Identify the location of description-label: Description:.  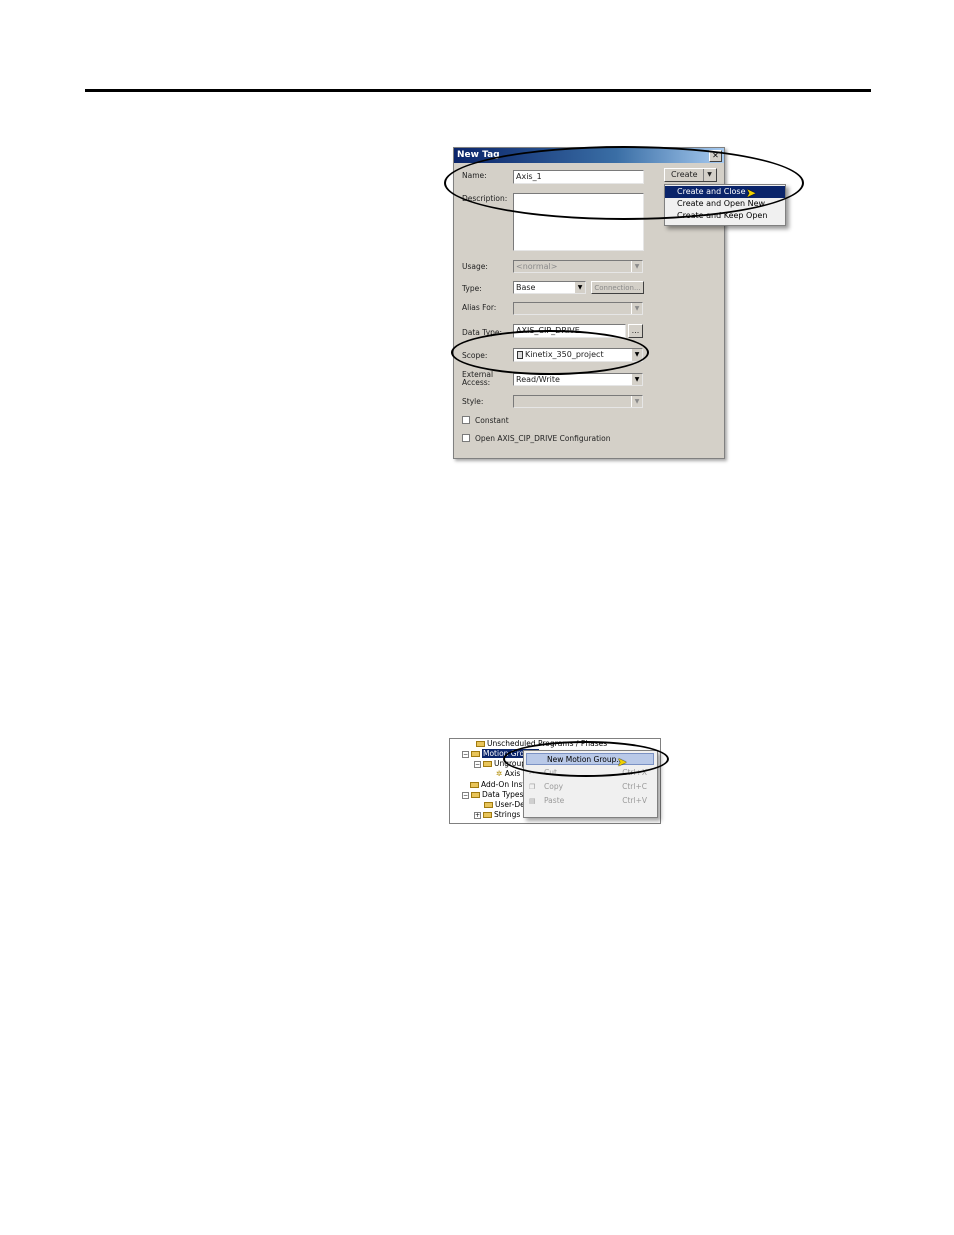
(485, 198).